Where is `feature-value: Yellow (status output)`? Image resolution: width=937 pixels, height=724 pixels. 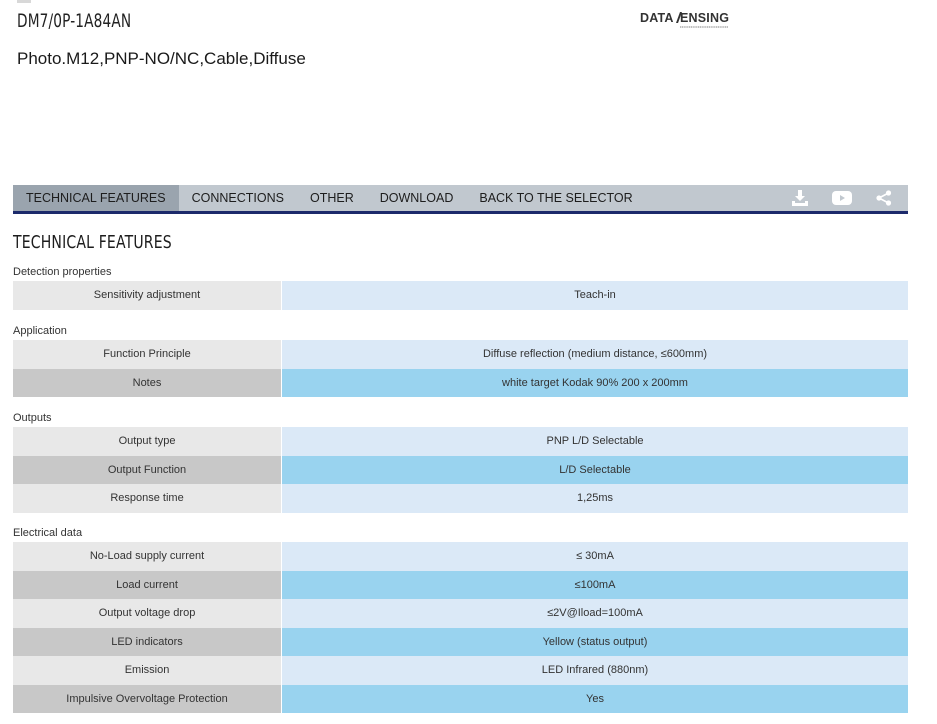 feature-value: Yellow (status output) is located at coordinates (595, 641).